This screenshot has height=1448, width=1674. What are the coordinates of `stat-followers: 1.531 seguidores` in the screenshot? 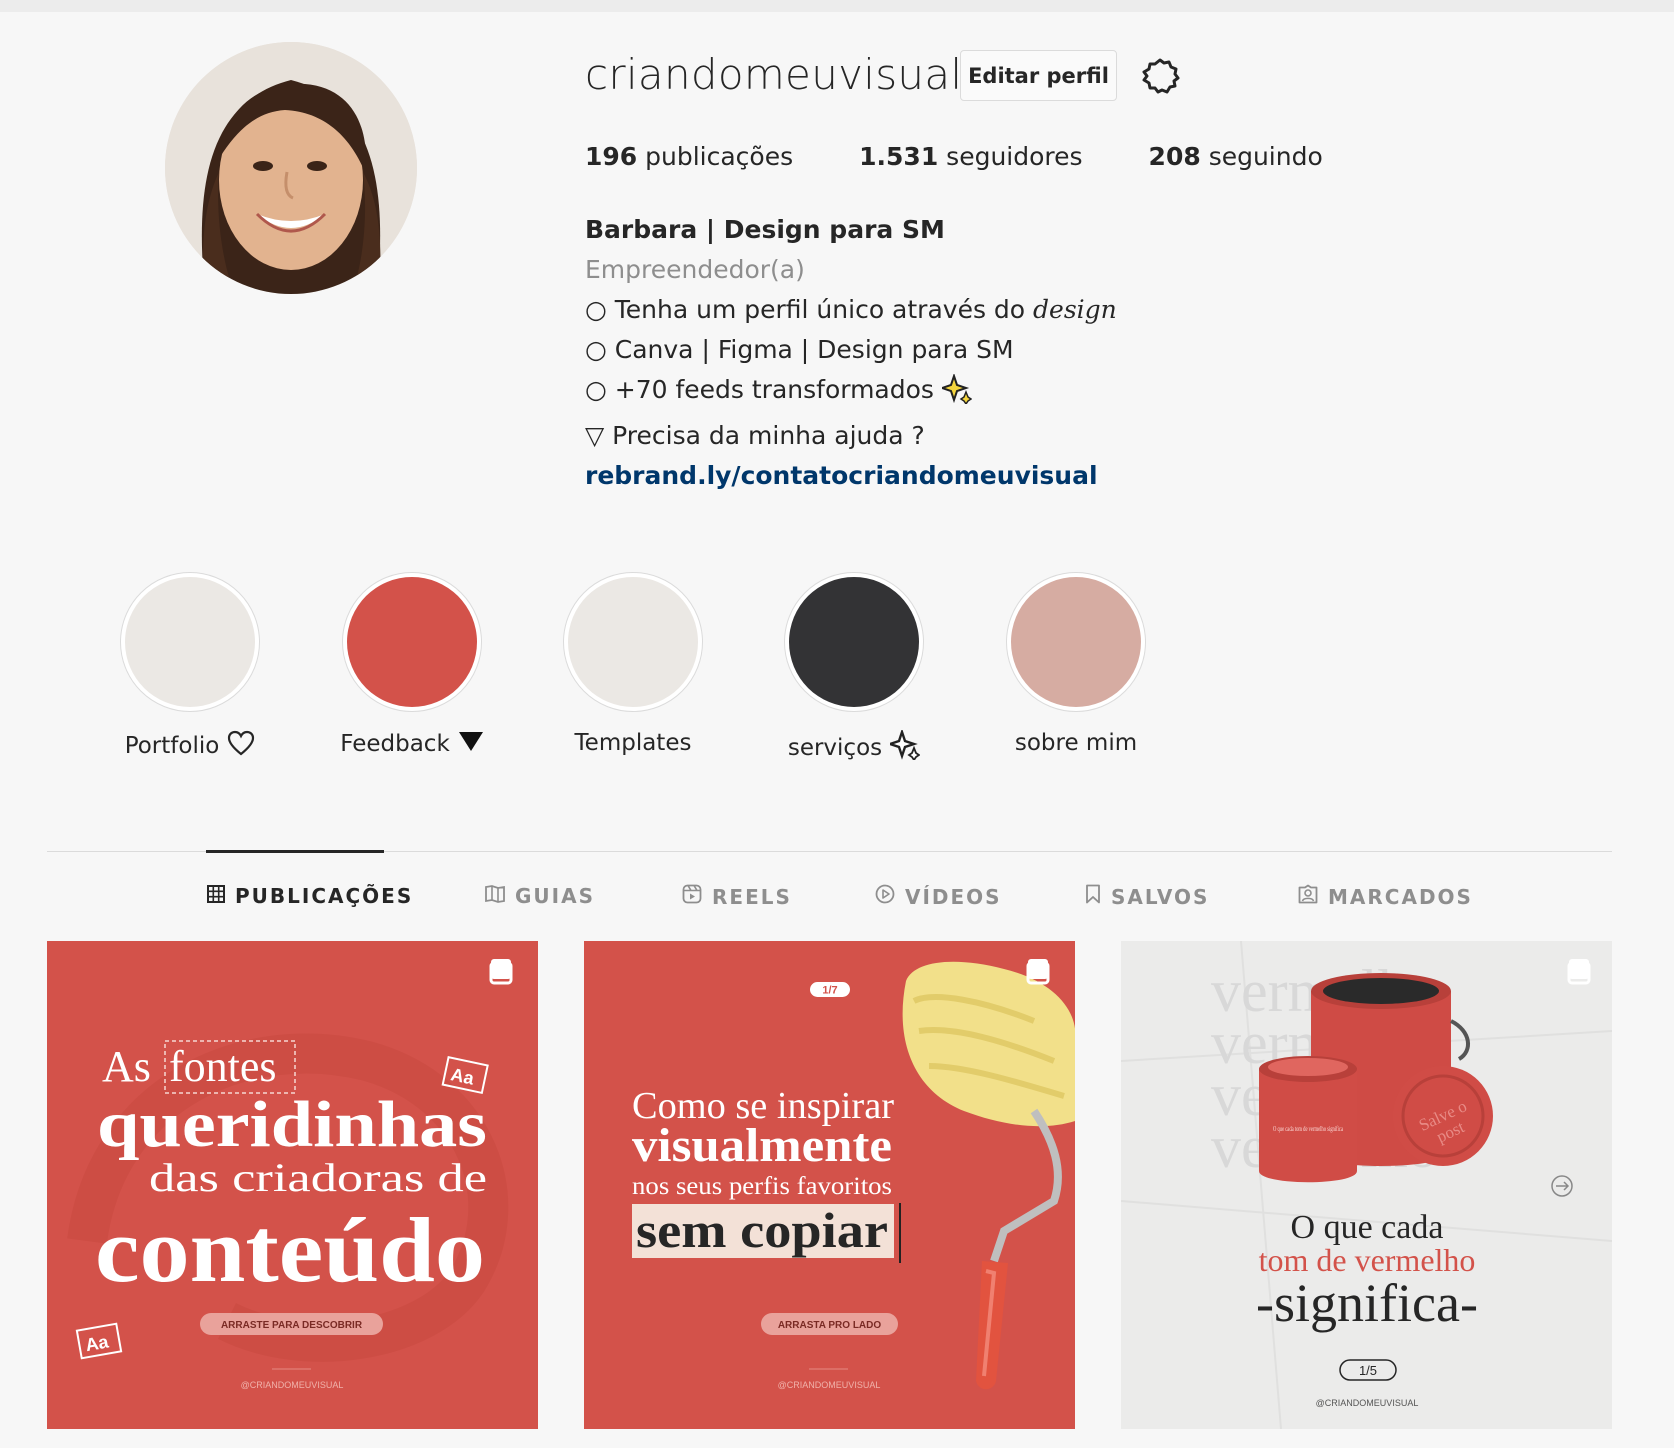 It's located at (970, 156).